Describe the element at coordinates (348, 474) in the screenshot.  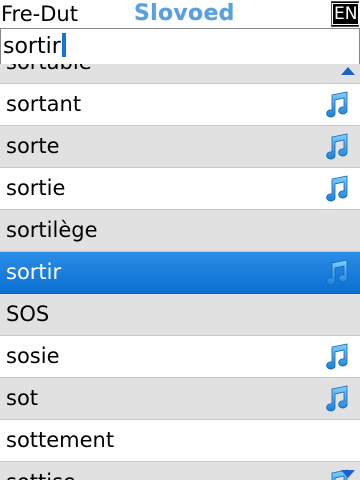
I see `scroll-down-arrow-icon` at that location.